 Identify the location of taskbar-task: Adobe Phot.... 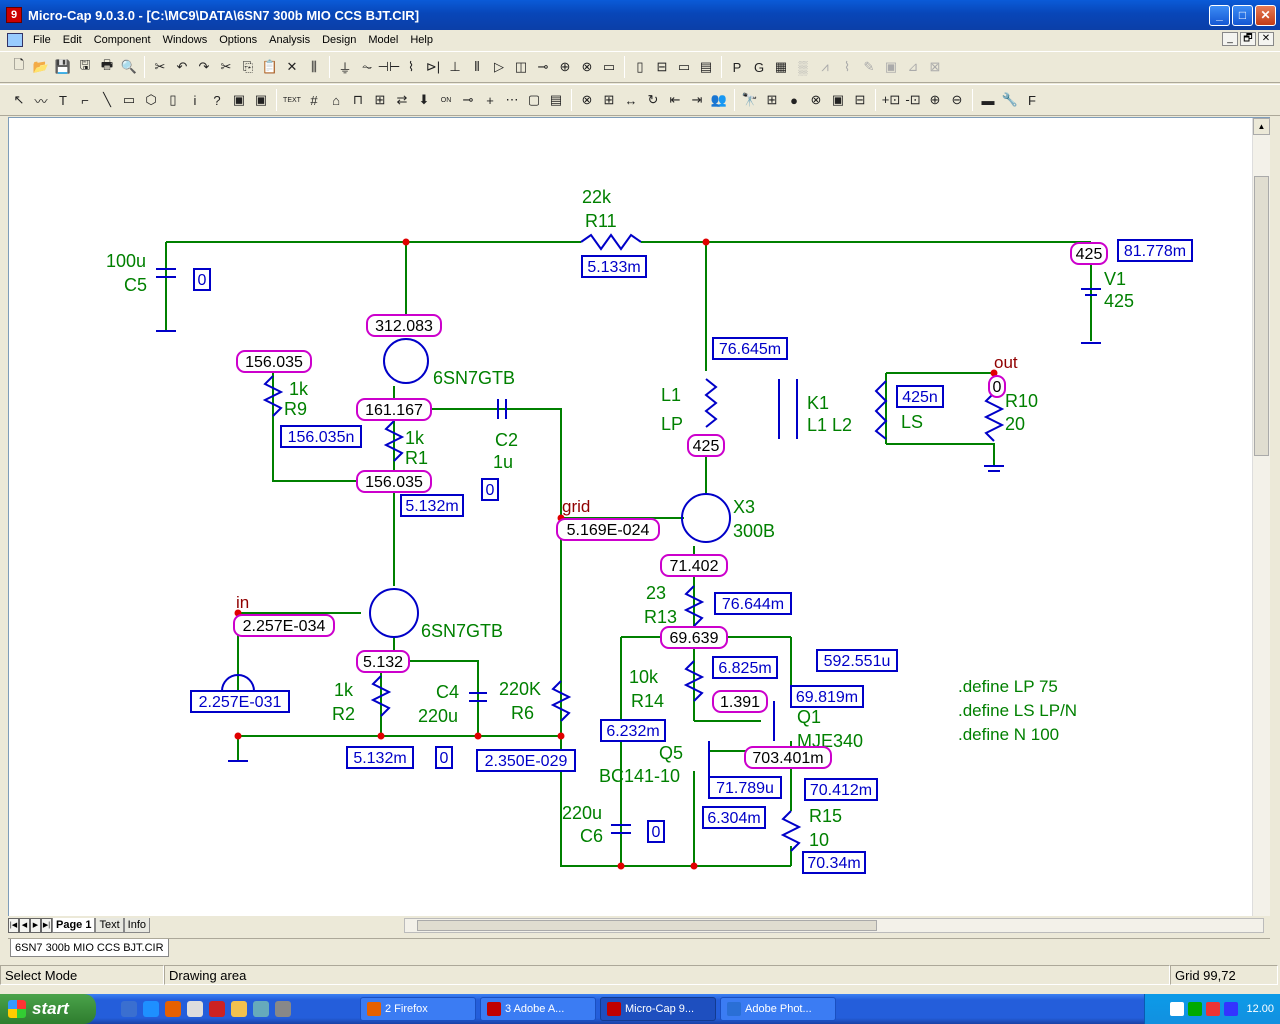
(778, 1009).